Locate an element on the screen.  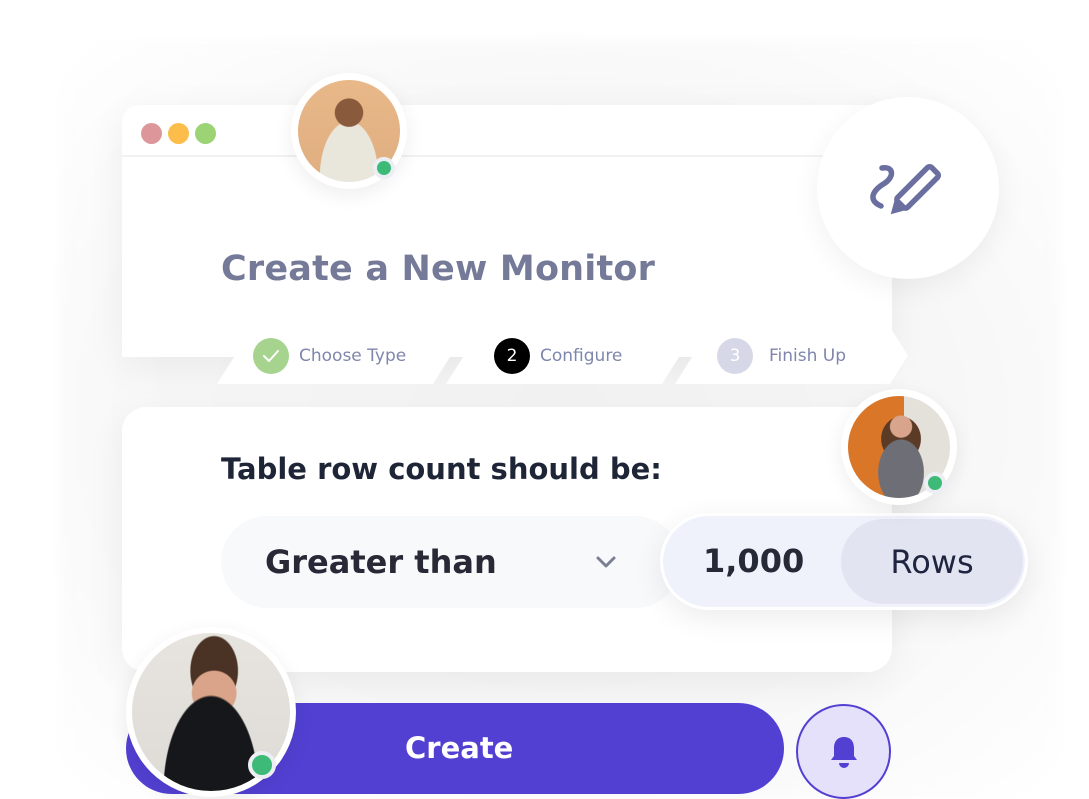
window-title-bar is located at coordinates (507, 131).